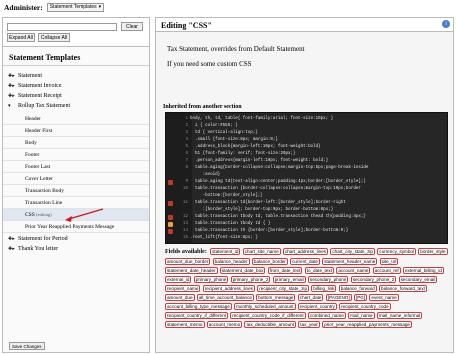  Describe the element at coordinates (198, 306) in the screenshot. I see `field-tag: account_billing_type_message` at that location.